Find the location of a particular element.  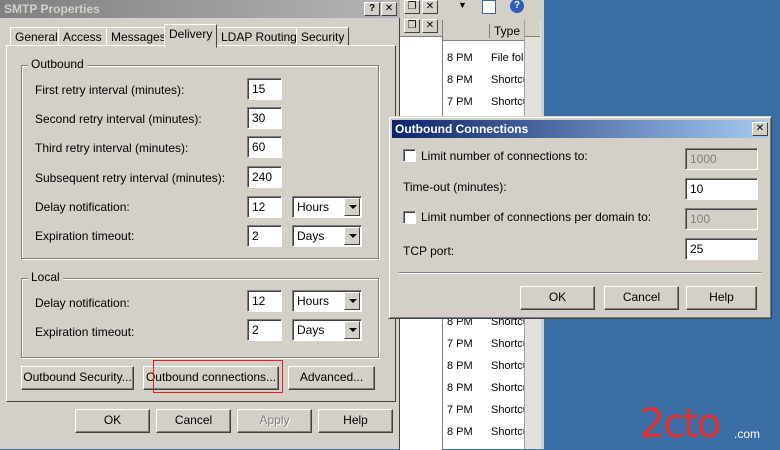

watermark-suffix: .com is located at coordinates (747, 434).